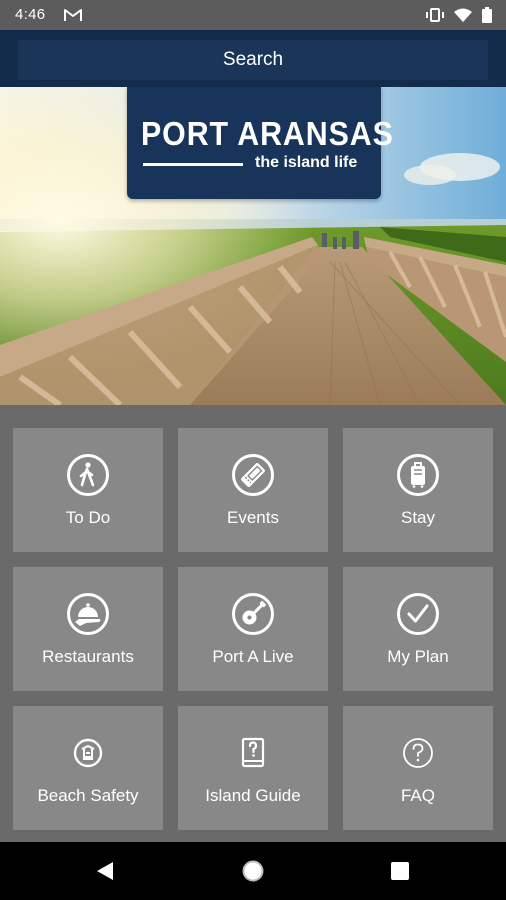 This screenshot has width=506, height=900. I want to click on status-bar: 4:46, so click(253, 15).